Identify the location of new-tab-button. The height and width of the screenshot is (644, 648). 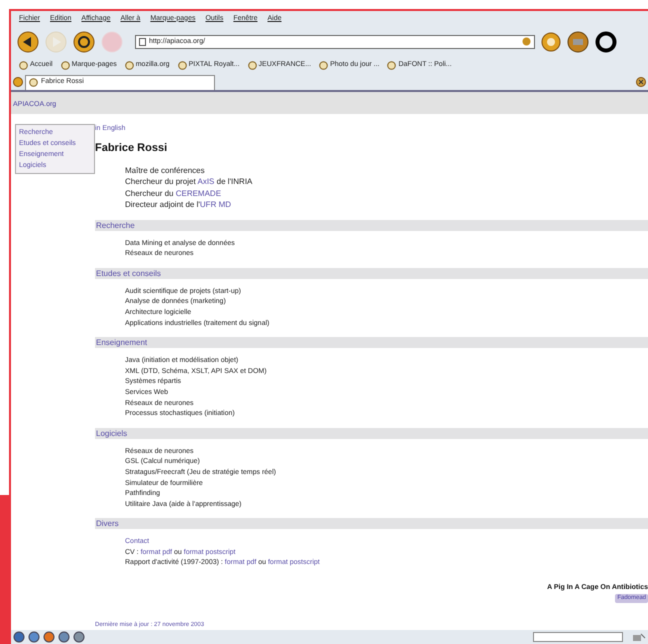
(18, 81).